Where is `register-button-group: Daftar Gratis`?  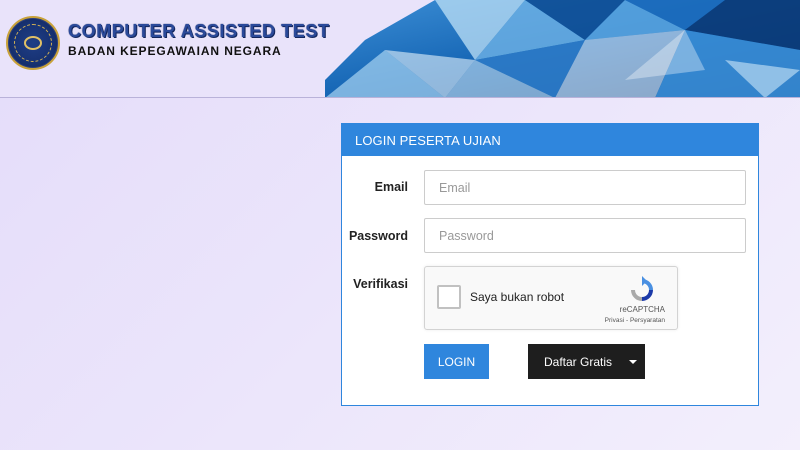
register-button-group: Daftar Gratis is located at coordinates (586, 361).